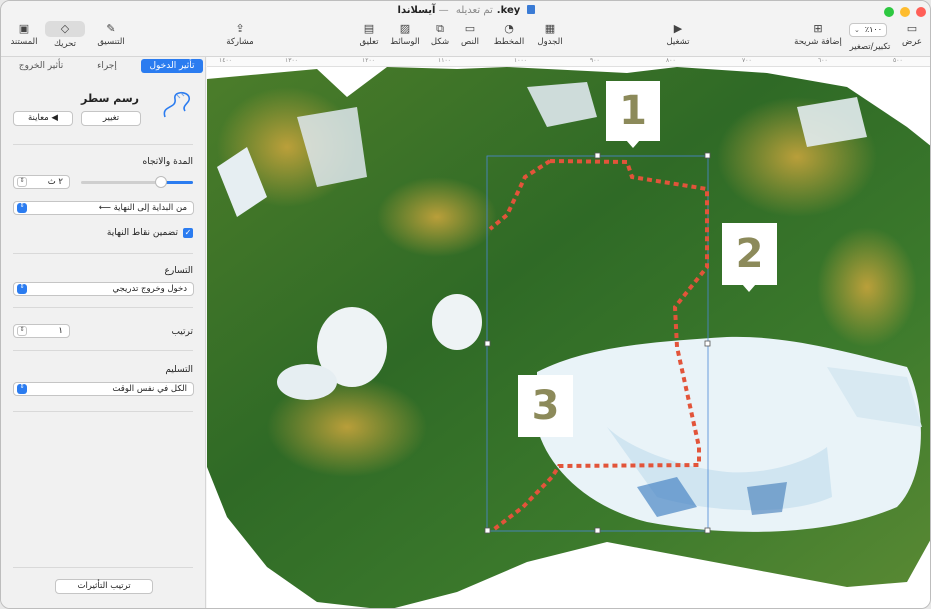  Describe the element at coordinates (104, 586) in the screenshot. I see `build-order-button: ترتيب التأثيرات` at that location.